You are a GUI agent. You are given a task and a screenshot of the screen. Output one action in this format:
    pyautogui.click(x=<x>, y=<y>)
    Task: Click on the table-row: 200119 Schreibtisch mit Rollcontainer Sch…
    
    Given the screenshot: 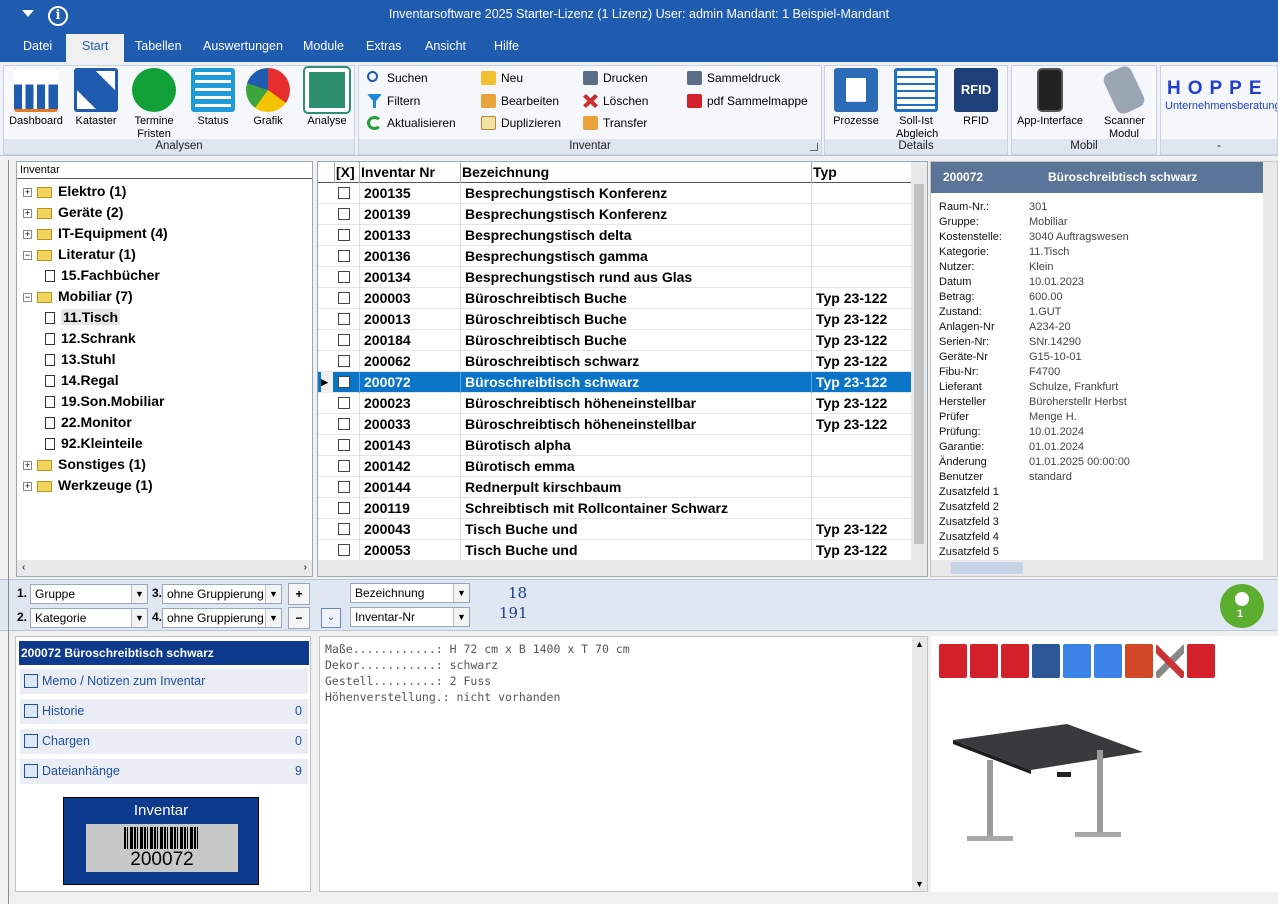 What is the action you would take?
    pyautogui.click(x=615, y=508)
    